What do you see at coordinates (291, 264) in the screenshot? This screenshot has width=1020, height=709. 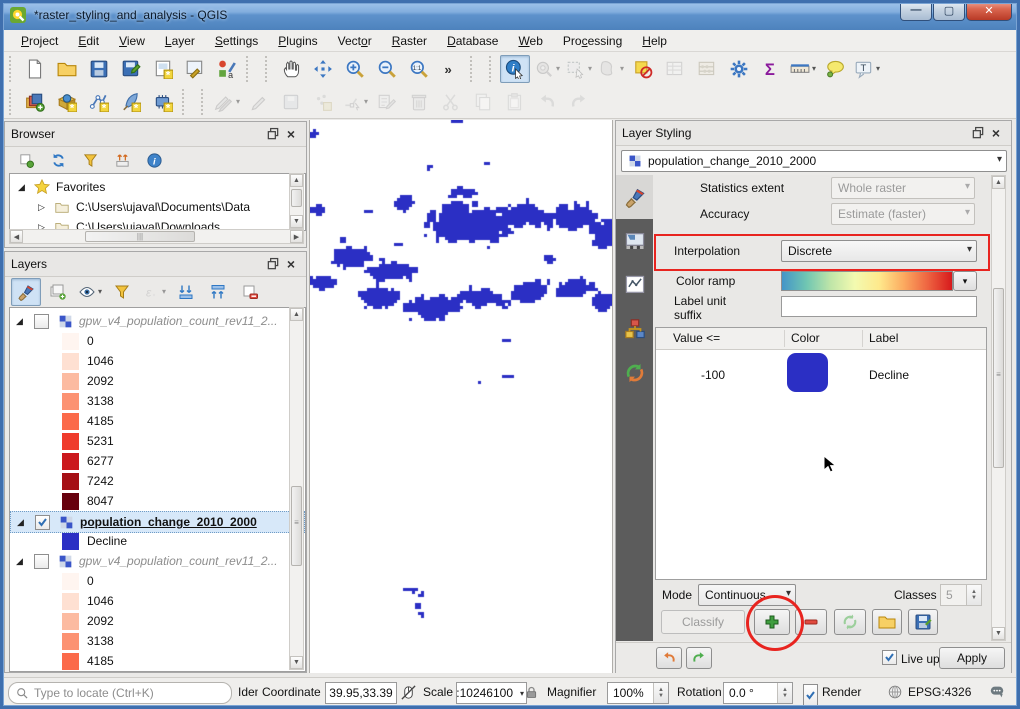 I see `layers-close-icon: ×` at bounding box center [291, 264].